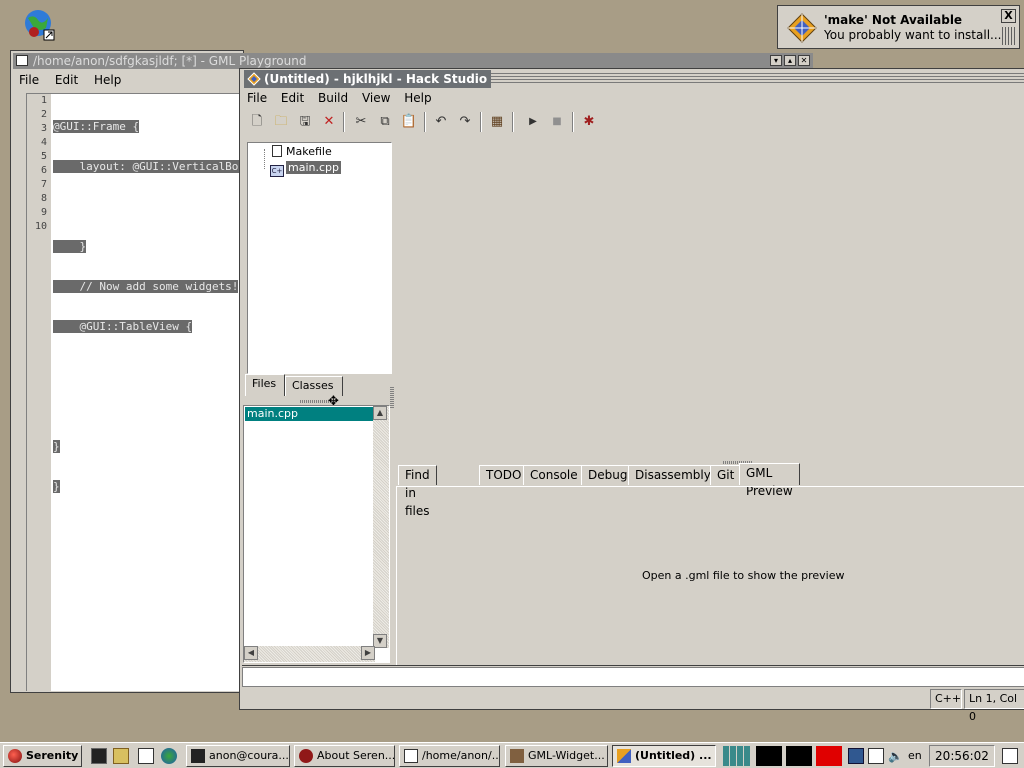 The height and width of the screenshot is (768, 1024). Describe the element at coordinates (589, 122) in the screenshot. I see `debug-icon: ✱` at that location.